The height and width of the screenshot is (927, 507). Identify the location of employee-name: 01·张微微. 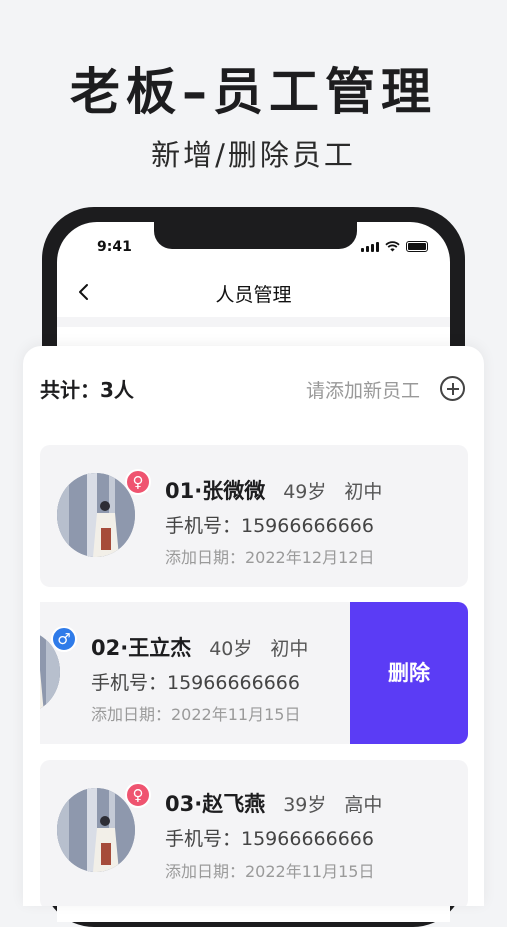
(215, 491).